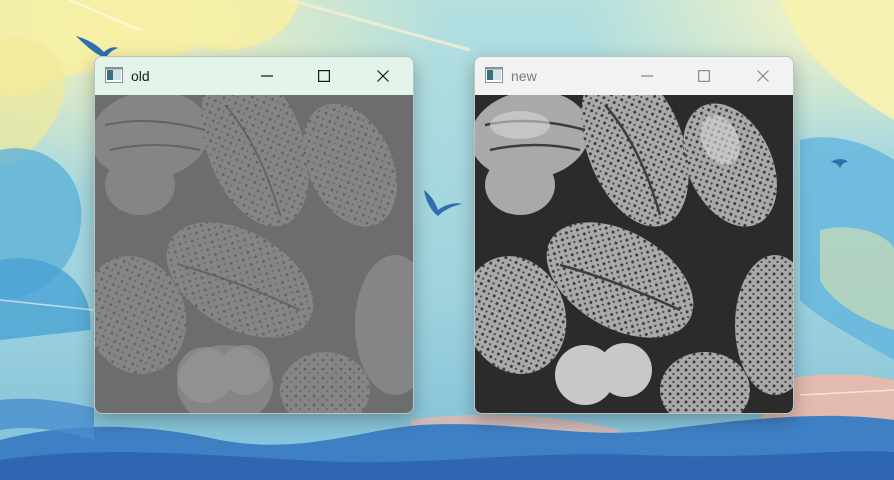 Image resolution: width=894 pixels, height=480 pixels. What do you see at coordinates (524, 76) in the screenshot?
I see `window-title: new` at bounding box center [524, 76].